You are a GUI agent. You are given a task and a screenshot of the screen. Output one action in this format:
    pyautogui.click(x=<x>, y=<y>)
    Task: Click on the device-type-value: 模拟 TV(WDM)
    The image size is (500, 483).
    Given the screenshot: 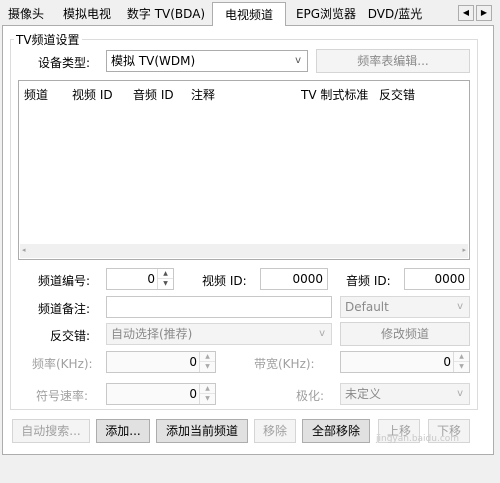 What is the action you would take?
    pyautogui.click(x=153, y=61)
    